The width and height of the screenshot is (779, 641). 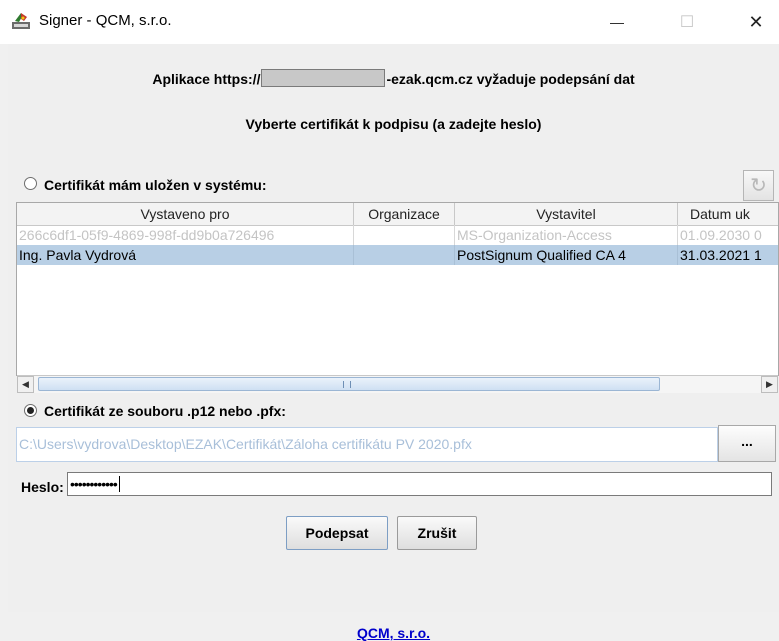 I want to click on cell-issuer: PostSignum Qualified CA 4, so click(x=566, y=255).